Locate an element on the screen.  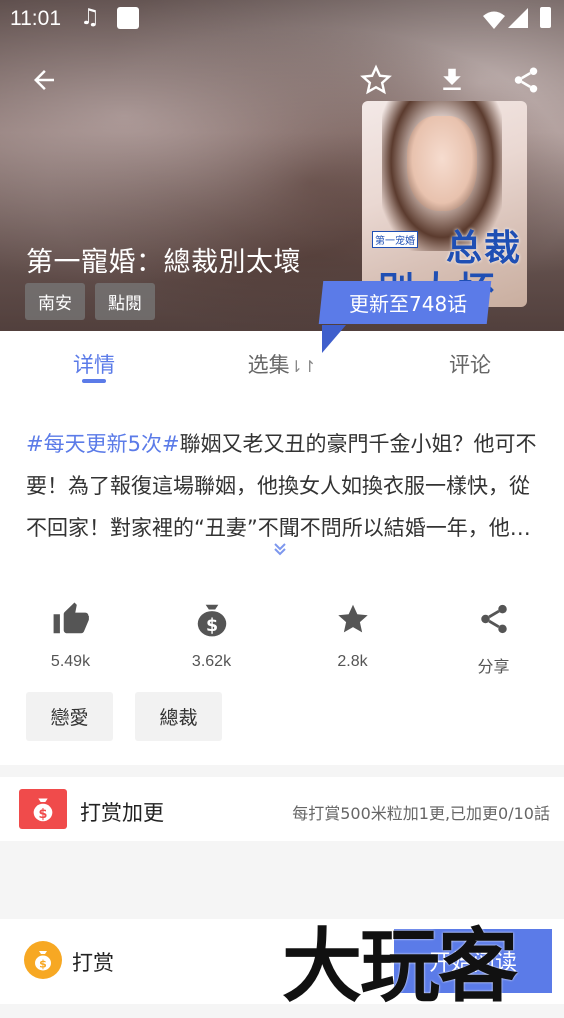
status-bar: 11:01 ♫ is located at coordinates (282, 20).